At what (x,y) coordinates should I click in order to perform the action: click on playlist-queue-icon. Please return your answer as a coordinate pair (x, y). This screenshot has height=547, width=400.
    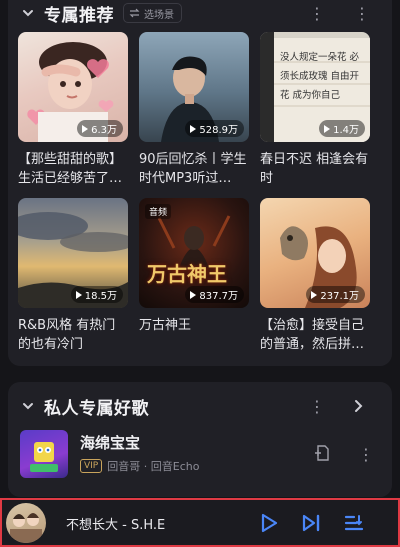
    Looking at the image, I should click on (354, 523).